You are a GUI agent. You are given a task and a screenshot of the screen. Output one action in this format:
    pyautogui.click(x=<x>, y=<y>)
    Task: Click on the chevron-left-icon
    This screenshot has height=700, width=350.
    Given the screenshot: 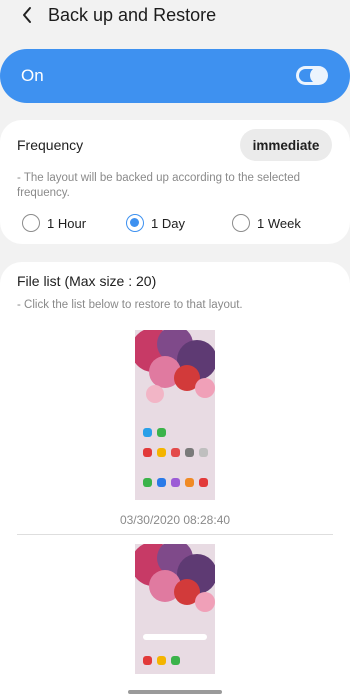 What is the action you would take?
    pyautogui.click(x=27, y=15)
    